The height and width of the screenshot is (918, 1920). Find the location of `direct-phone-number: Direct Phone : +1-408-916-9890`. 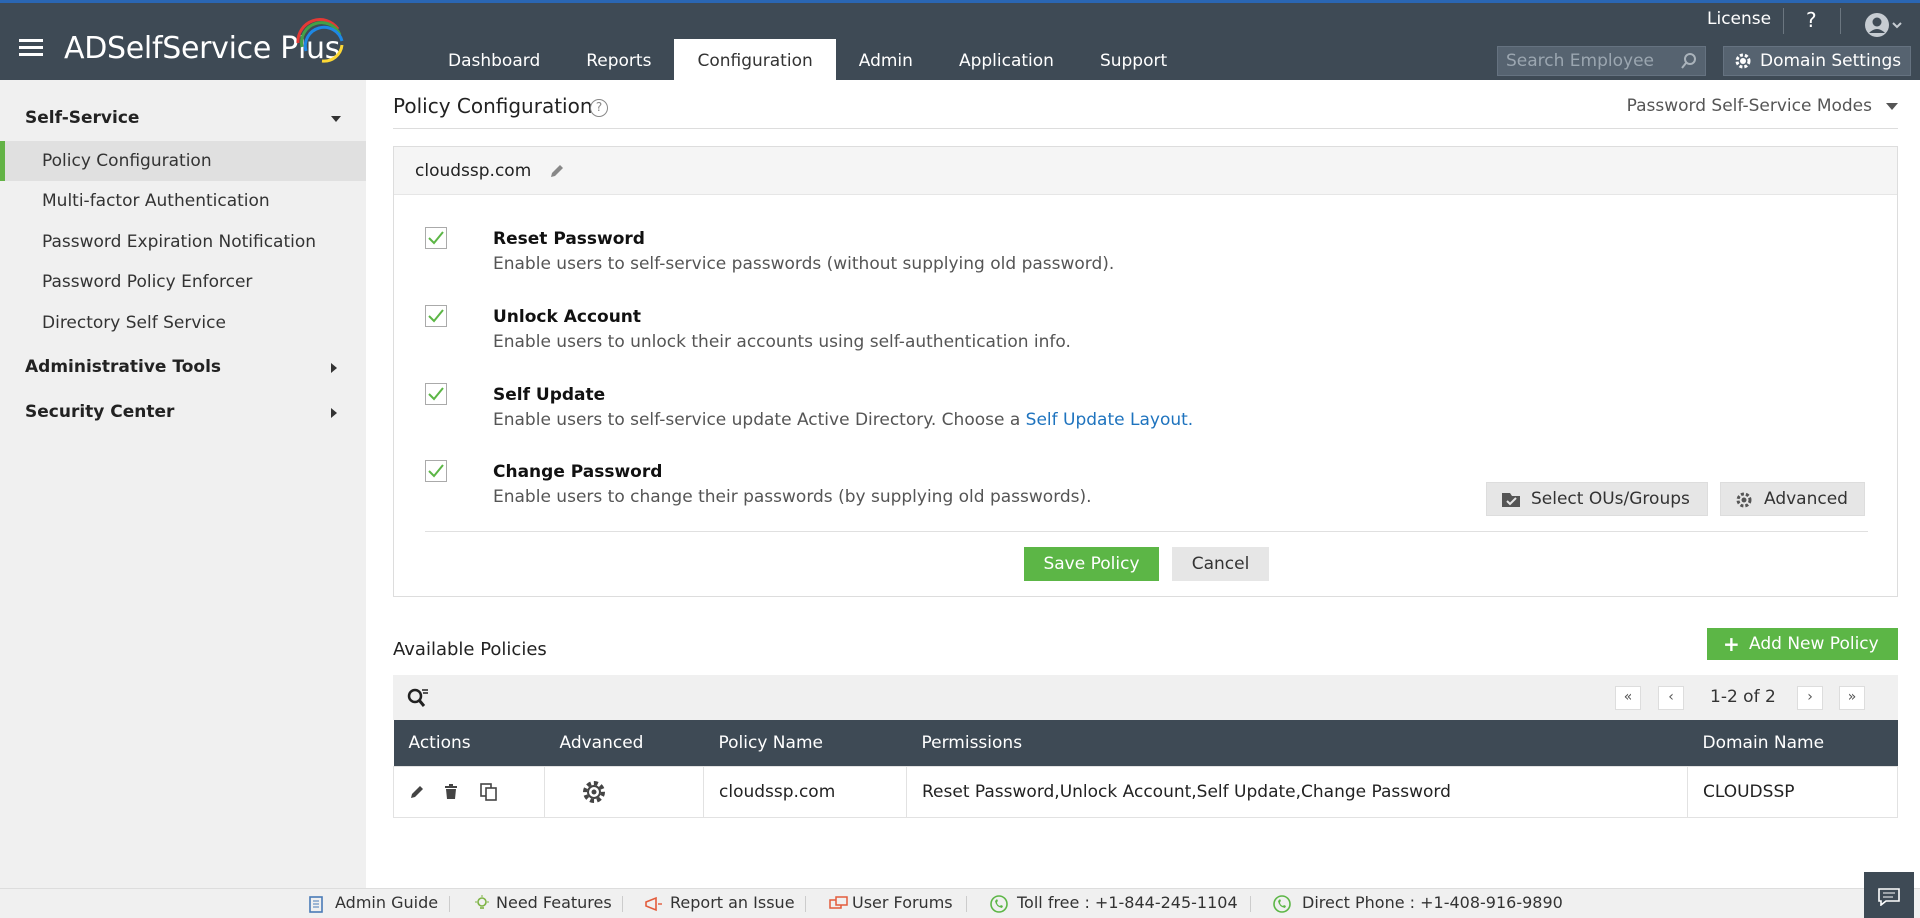

direct-phone-number: Direct Phone : +1-408-916-9890 is located at coordinates (1432, 902).